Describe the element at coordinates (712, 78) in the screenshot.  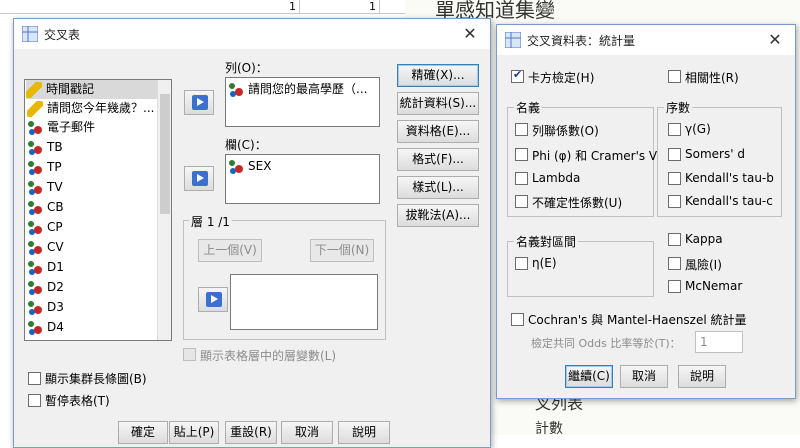
I see `correlations-label: 相關性(R)` at that location.